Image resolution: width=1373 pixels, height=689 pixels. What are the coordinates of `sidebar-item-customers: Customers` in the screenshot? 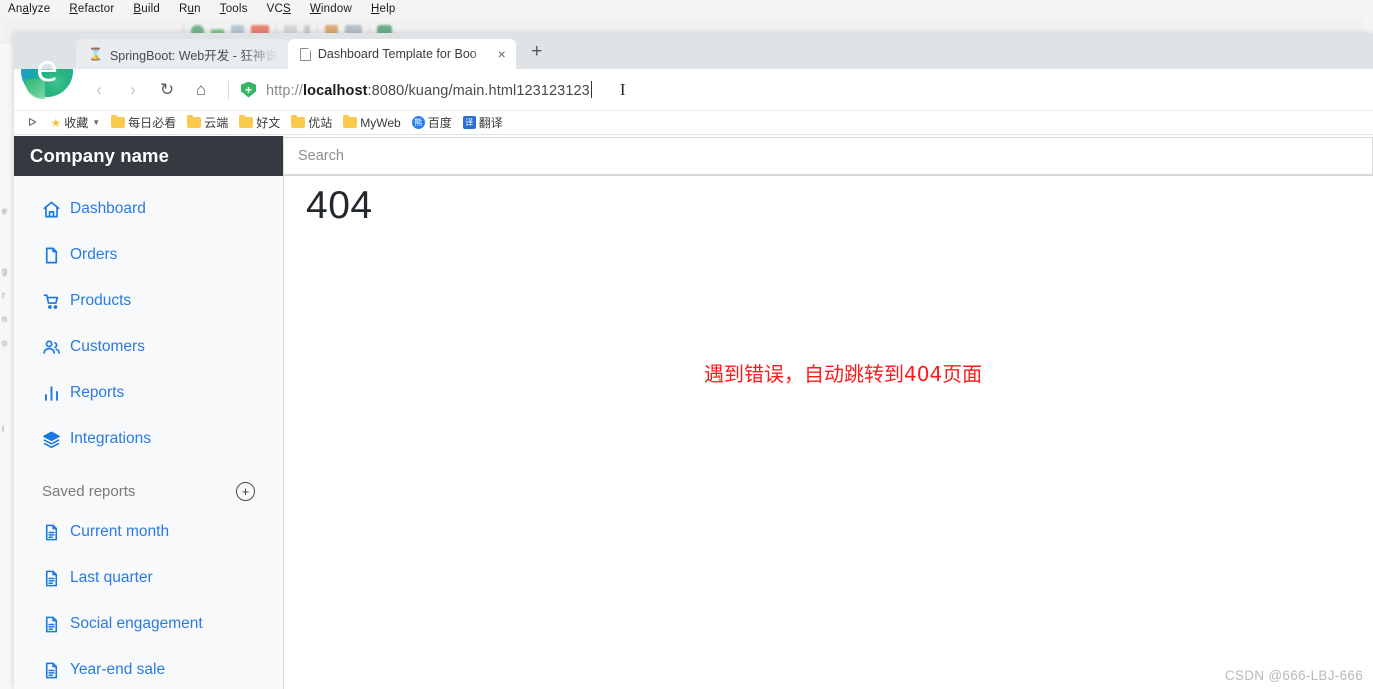 It's located at (148, 347).